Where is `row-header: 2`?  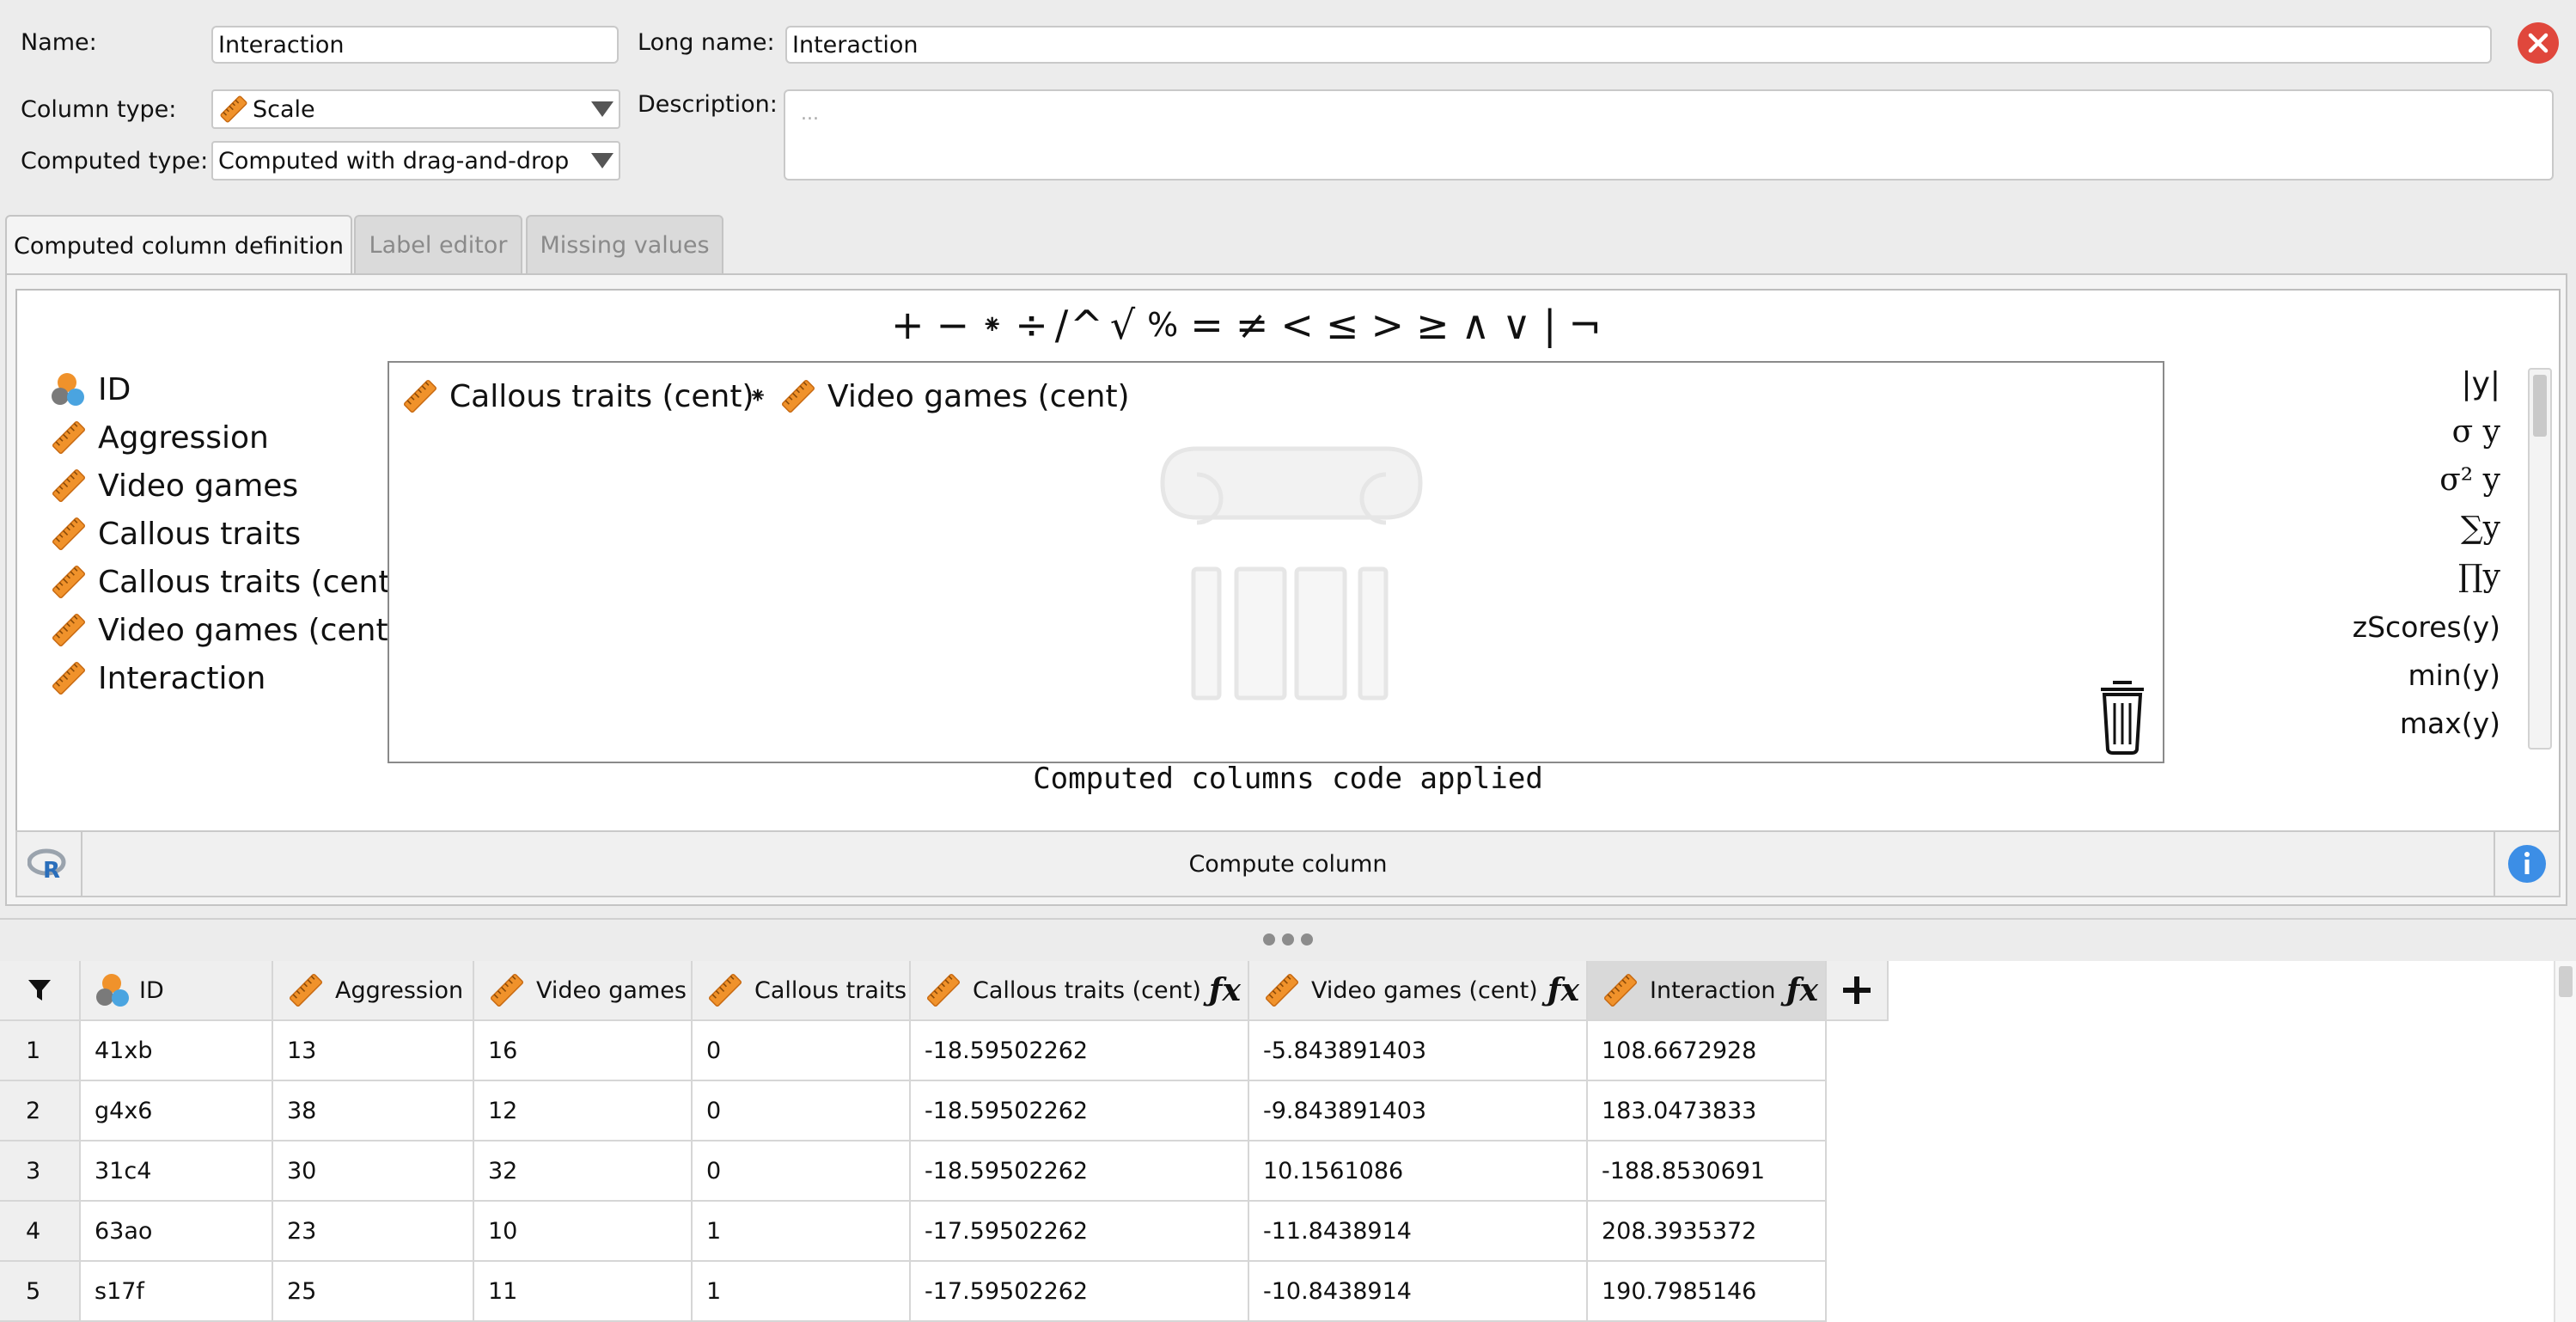
row-header: 2 is located at coordinates (40, 1111).